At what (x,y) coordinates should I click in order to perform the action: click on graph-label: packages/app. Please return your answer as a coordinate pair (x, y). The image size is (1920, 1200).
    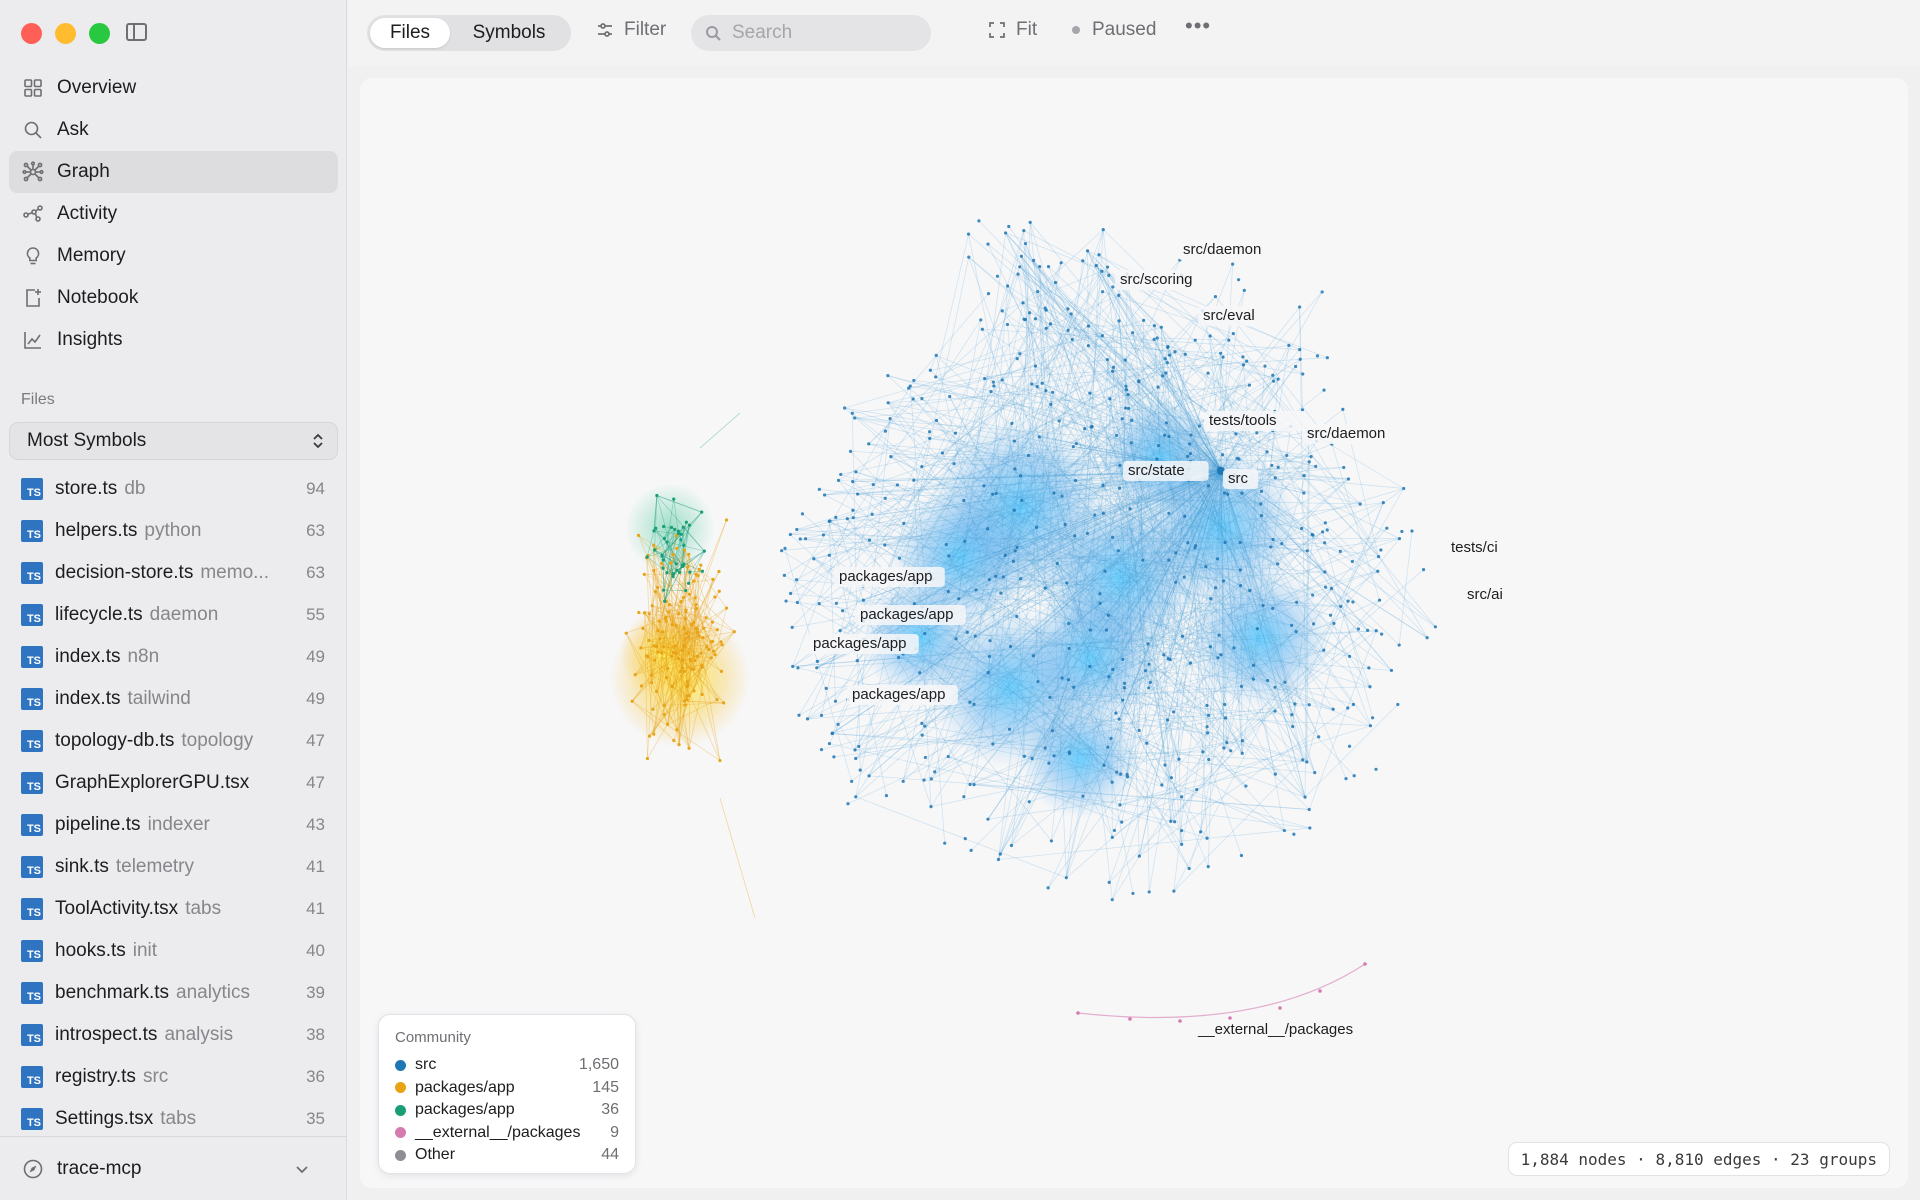
    Looking at the image, I should click on (859, 643).